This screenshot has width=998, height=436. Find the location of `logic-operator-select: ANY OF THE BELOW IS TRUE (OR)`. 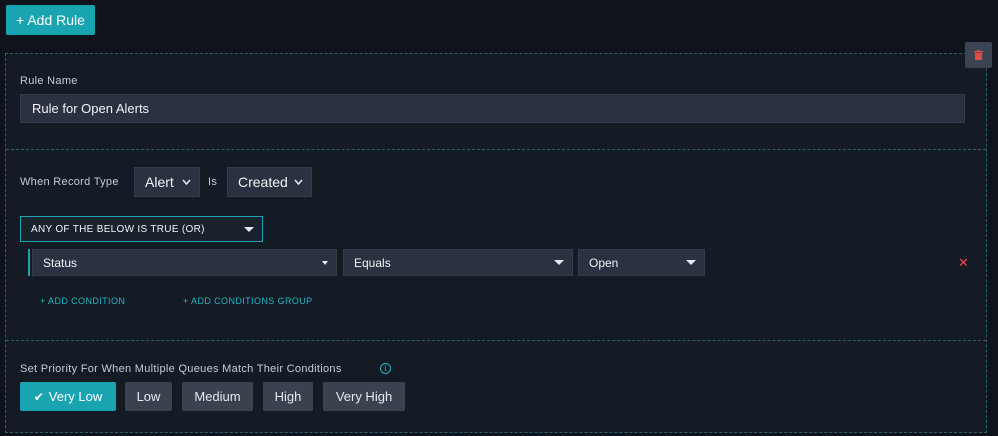

logic-operator-select: ANY OF THE BELOW IS TRUE (OR) is located at coordinates (141, 229).